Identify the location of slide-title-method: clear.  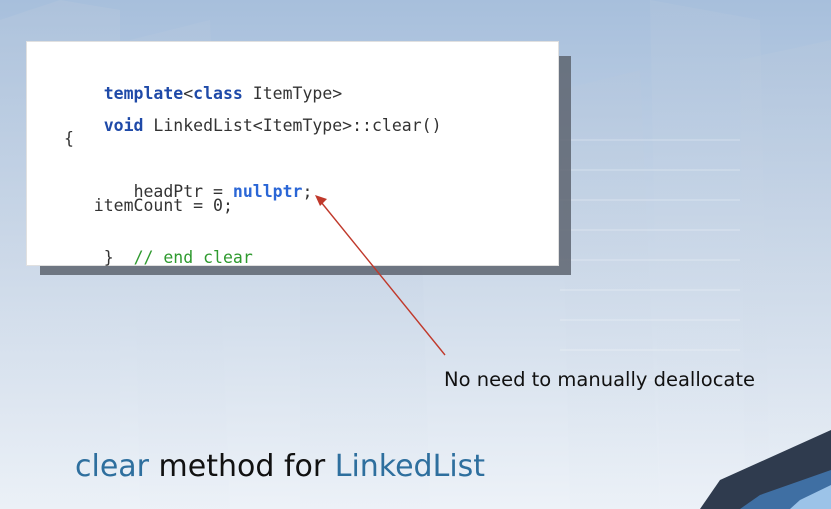
(112, 466).